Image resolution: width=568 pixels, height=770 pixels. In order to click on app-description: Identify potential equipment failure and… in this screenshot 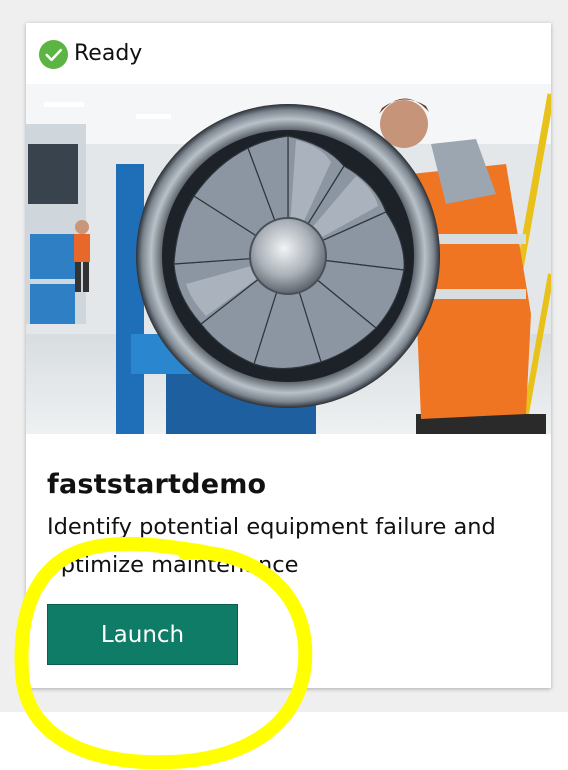, I will do `click(271, 546)`.